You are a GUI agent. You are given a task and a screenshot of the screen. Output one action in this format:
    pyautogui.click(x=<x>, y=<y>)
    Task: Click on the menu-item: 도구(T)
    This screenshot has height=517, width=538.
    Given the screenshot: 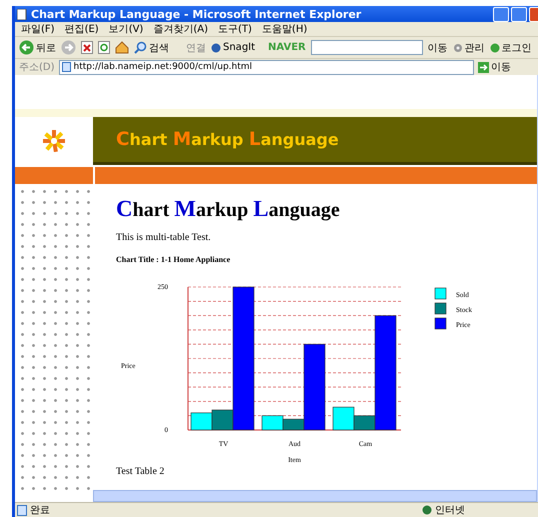 What is the action you would take?
    pyautogui.click(x=235, y=29)
    